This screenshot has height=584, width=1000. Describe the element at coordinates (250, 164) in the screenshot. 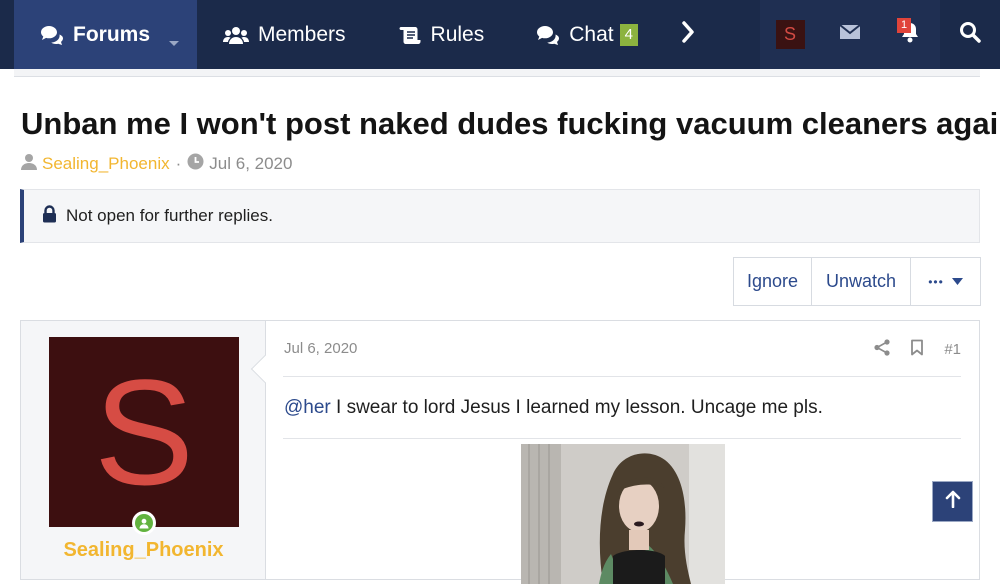

I see `thread-date-link: Jul 6, 2020` at that location.